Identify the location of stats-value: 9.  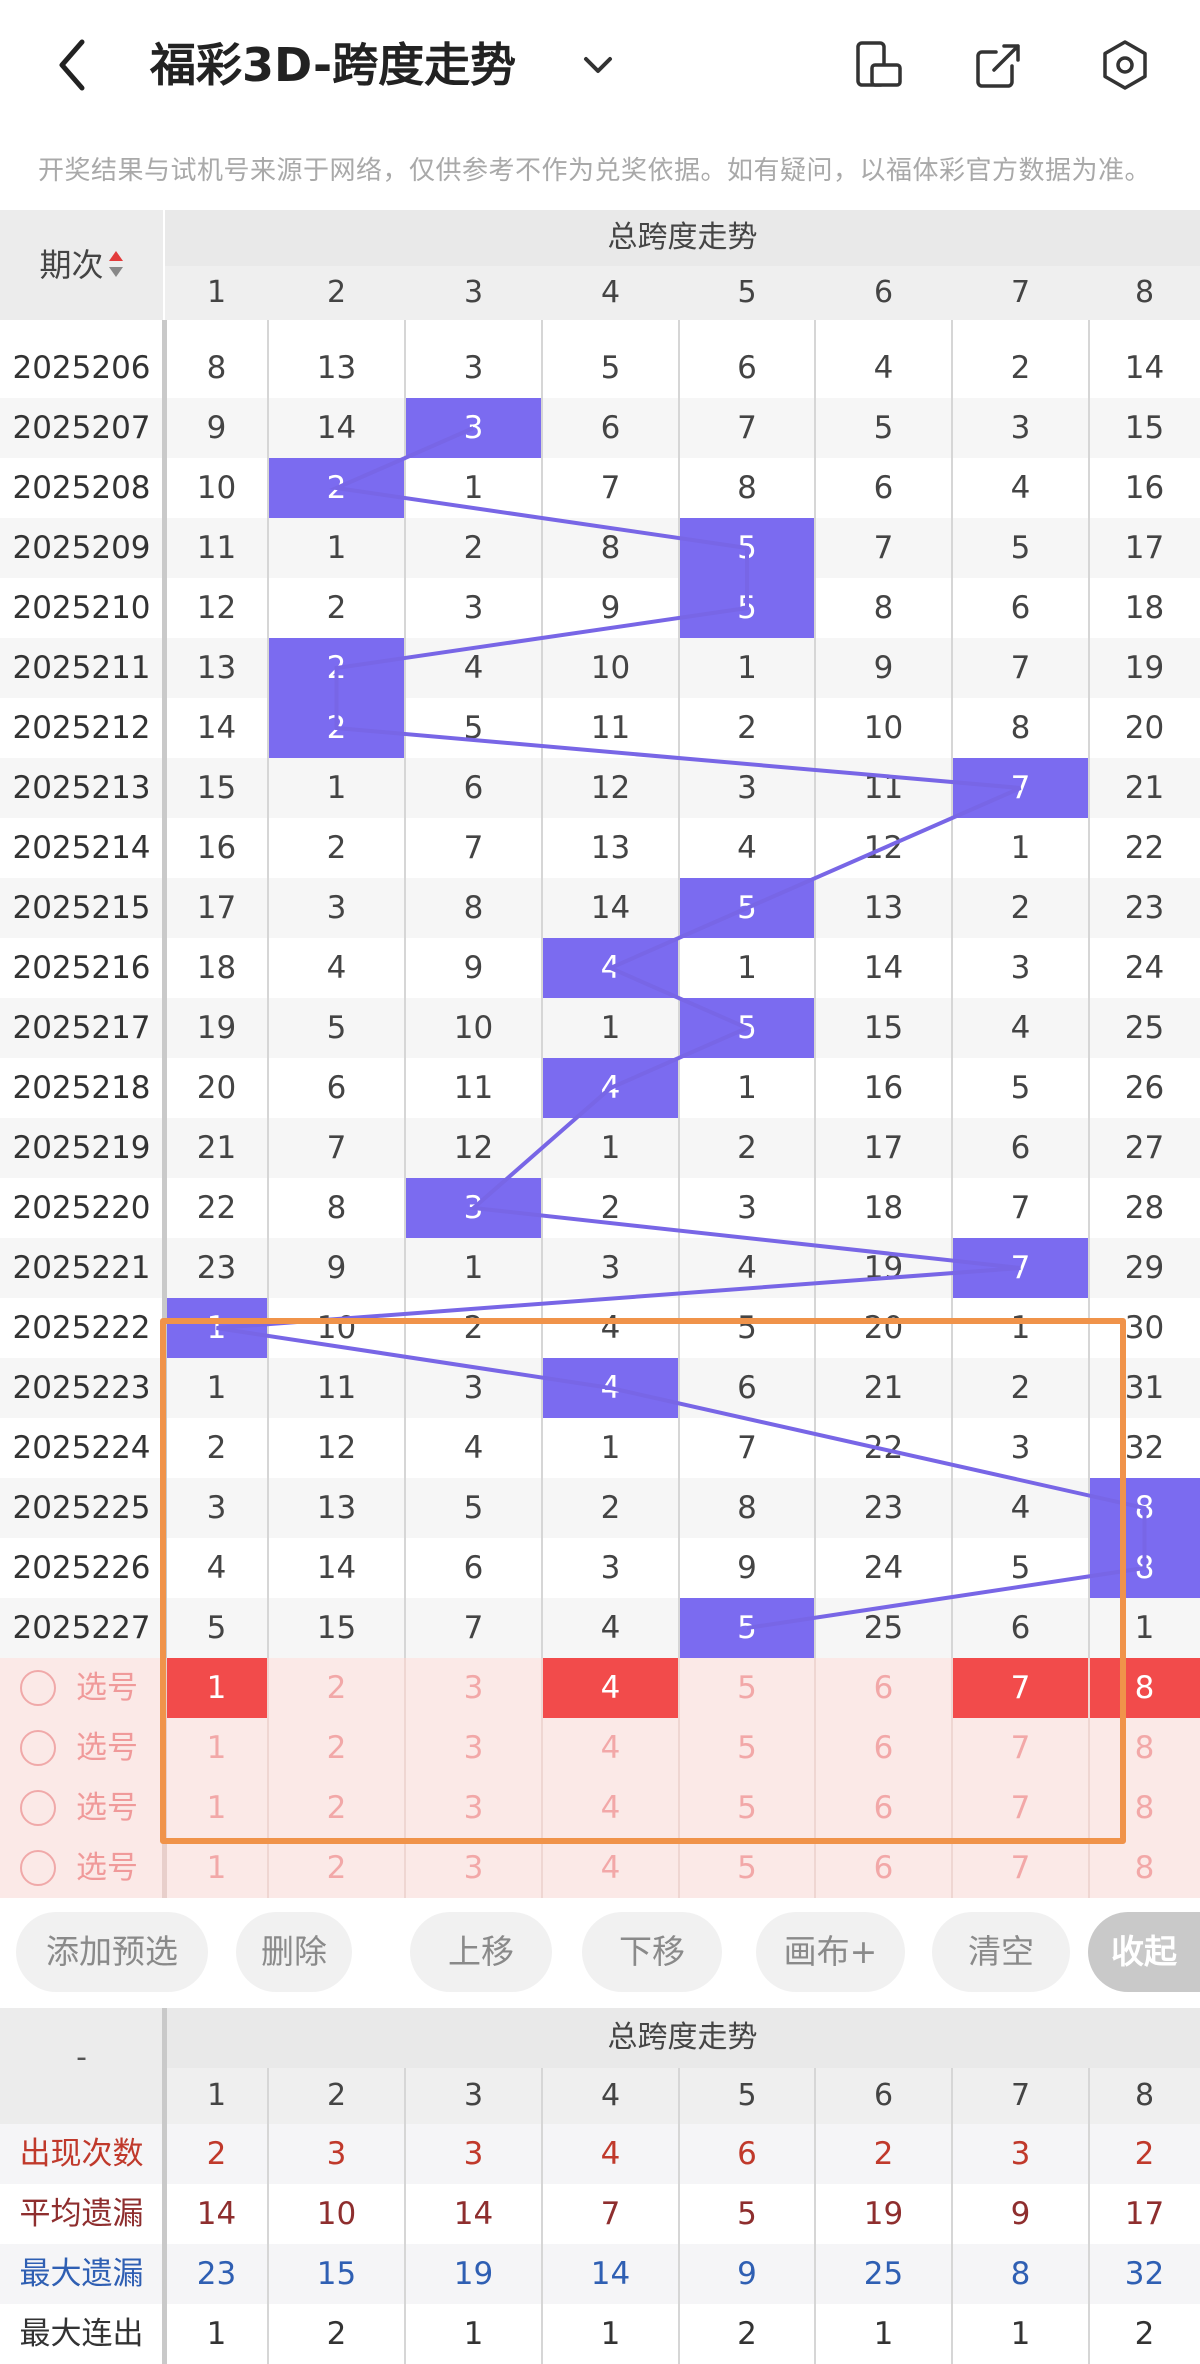
(1020, 2214).